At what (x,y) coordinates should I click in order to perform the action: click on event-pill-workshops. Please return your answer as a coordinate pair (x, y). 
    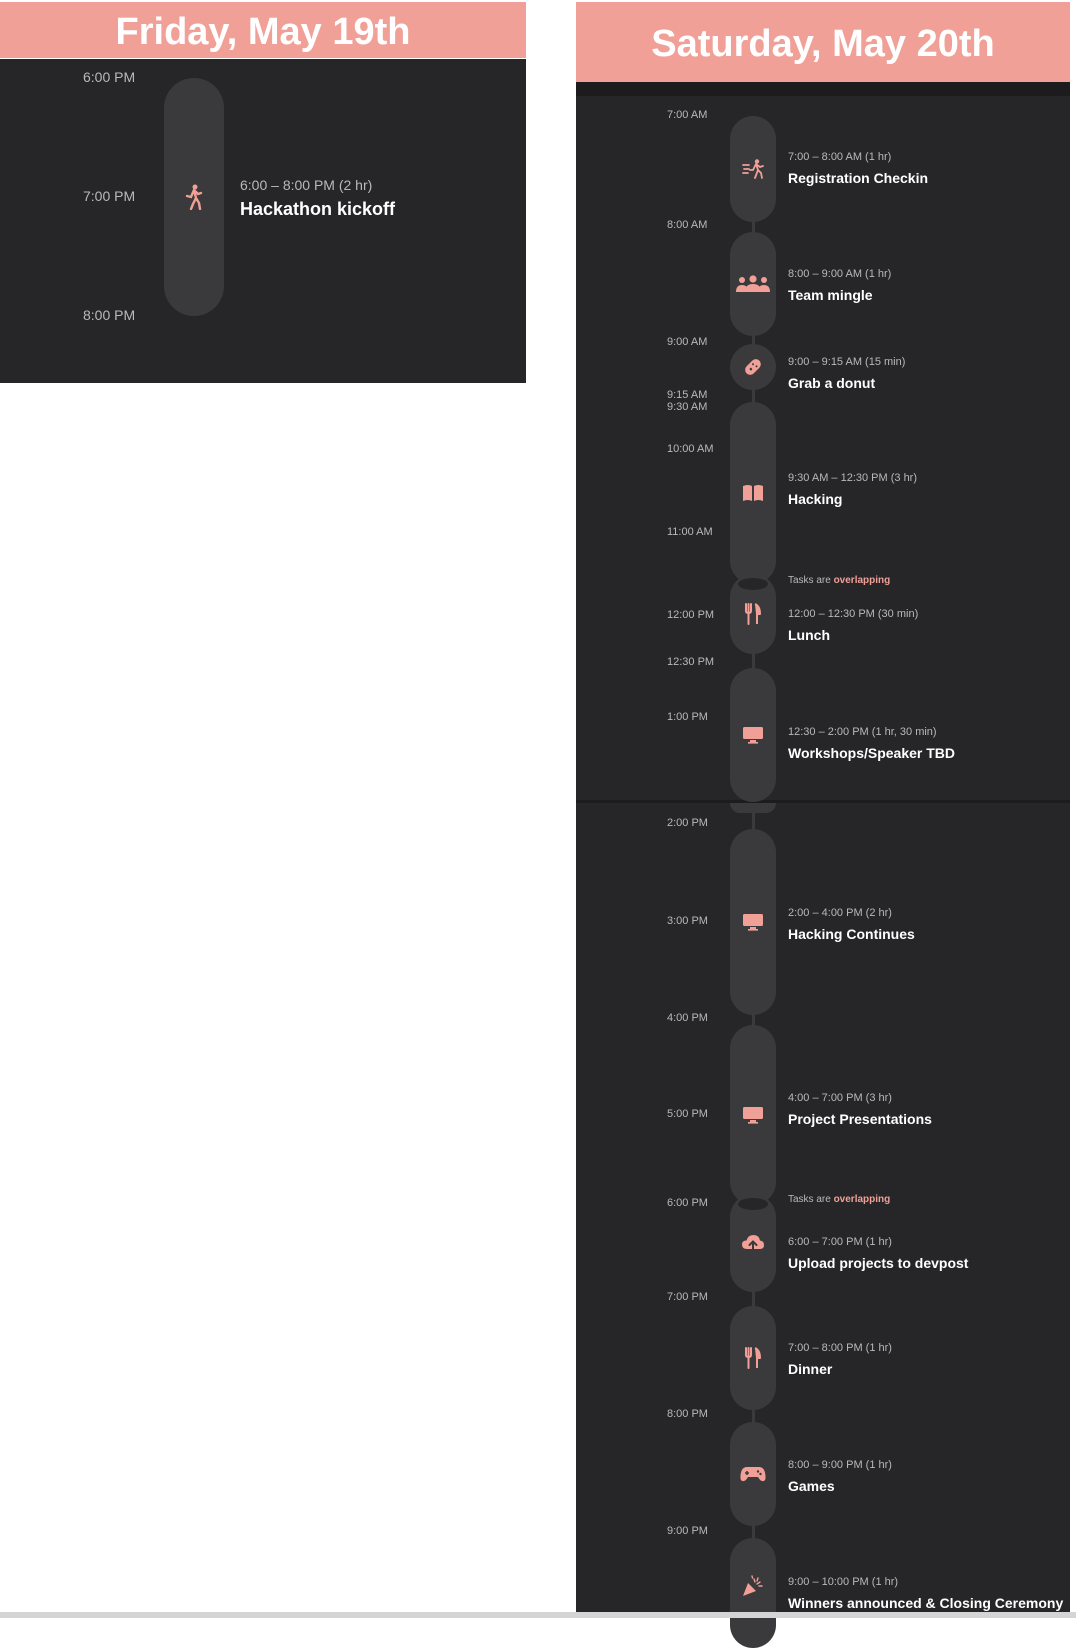
    Looking at the image, I should click on (753, 735).